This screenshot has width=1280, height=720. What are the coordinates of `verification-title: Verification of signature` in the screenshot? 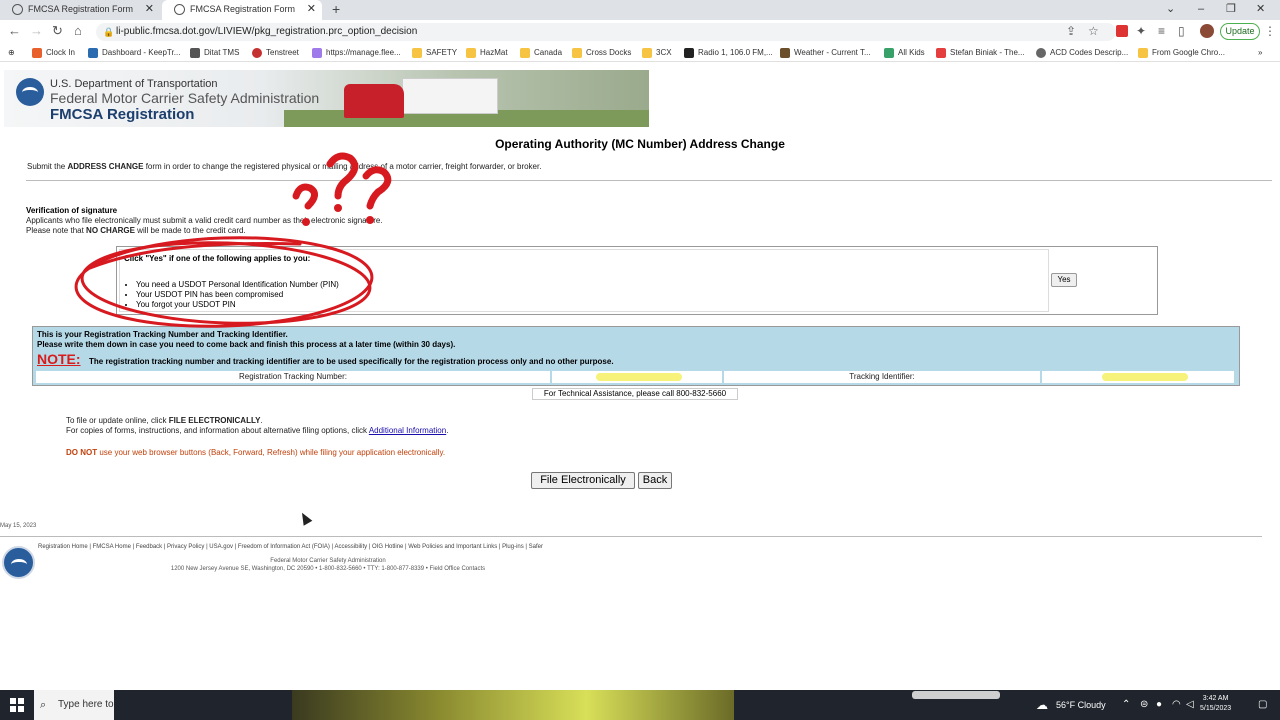 It's located at (72, 210).